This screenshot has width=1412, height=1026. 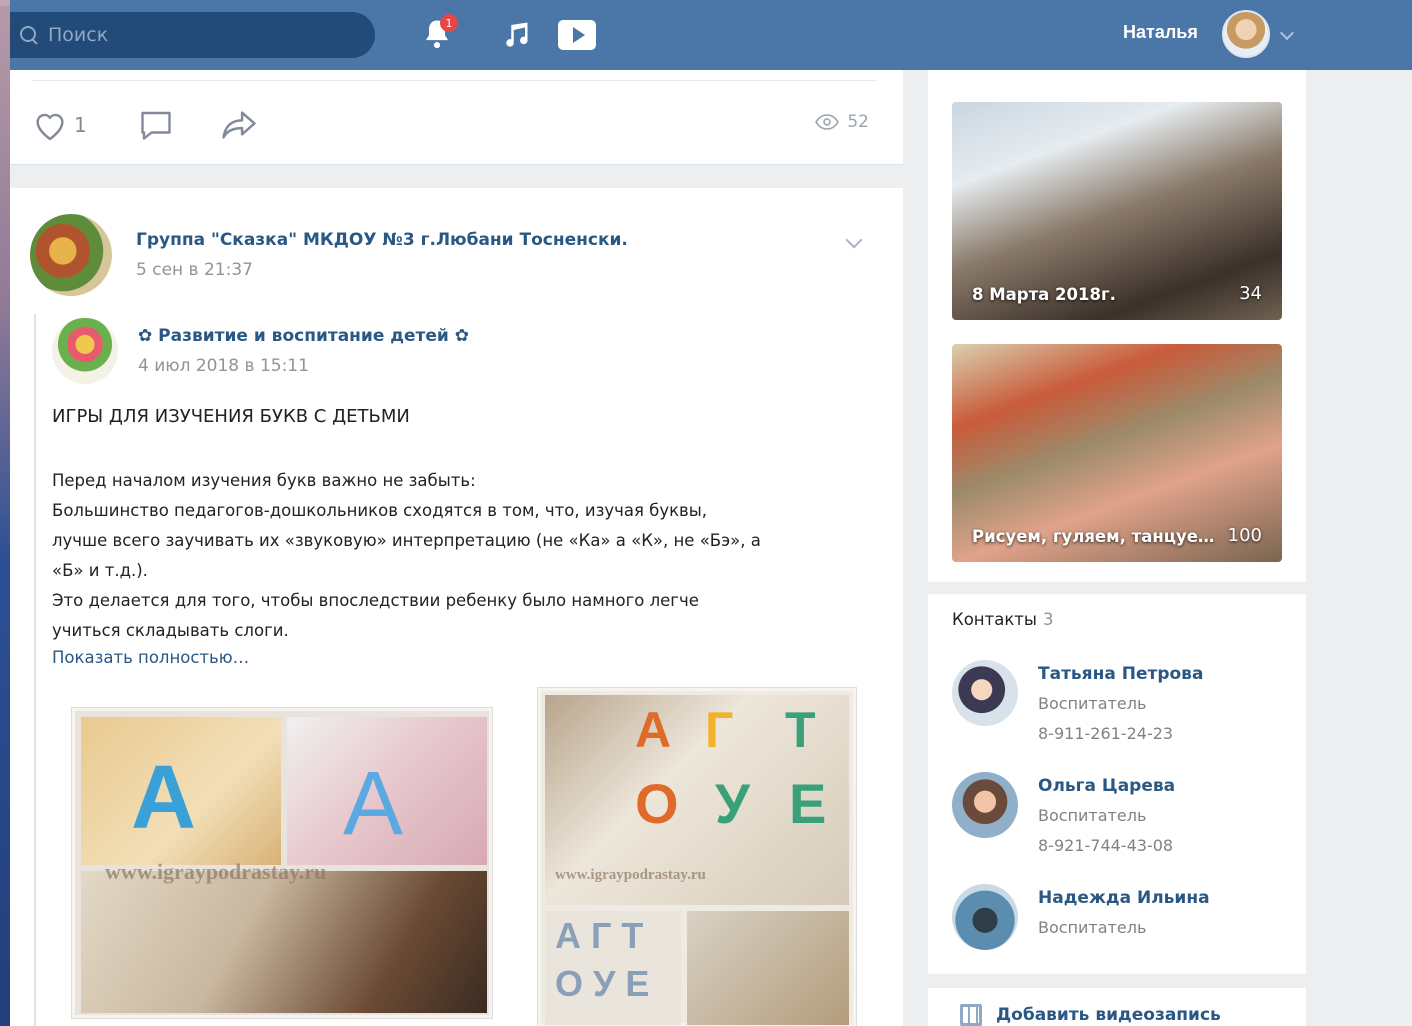 I want to click on album-photo-count: 100, so click(x=1244, y=535).